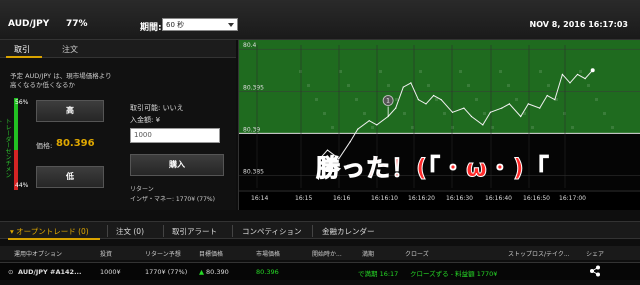 The height and width of the screenshot is (285, 640). Describe the element at coordinates (595, 271) in the screenshot. I see `share-icon` at that location.